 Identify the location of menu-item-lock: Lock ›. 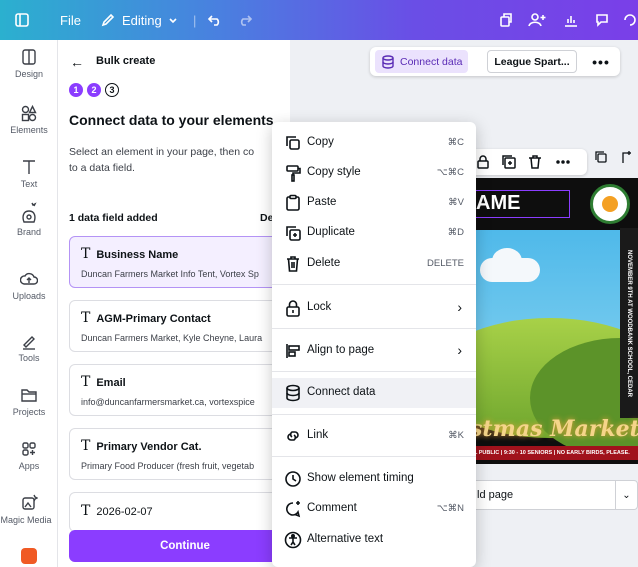
(374, 308).